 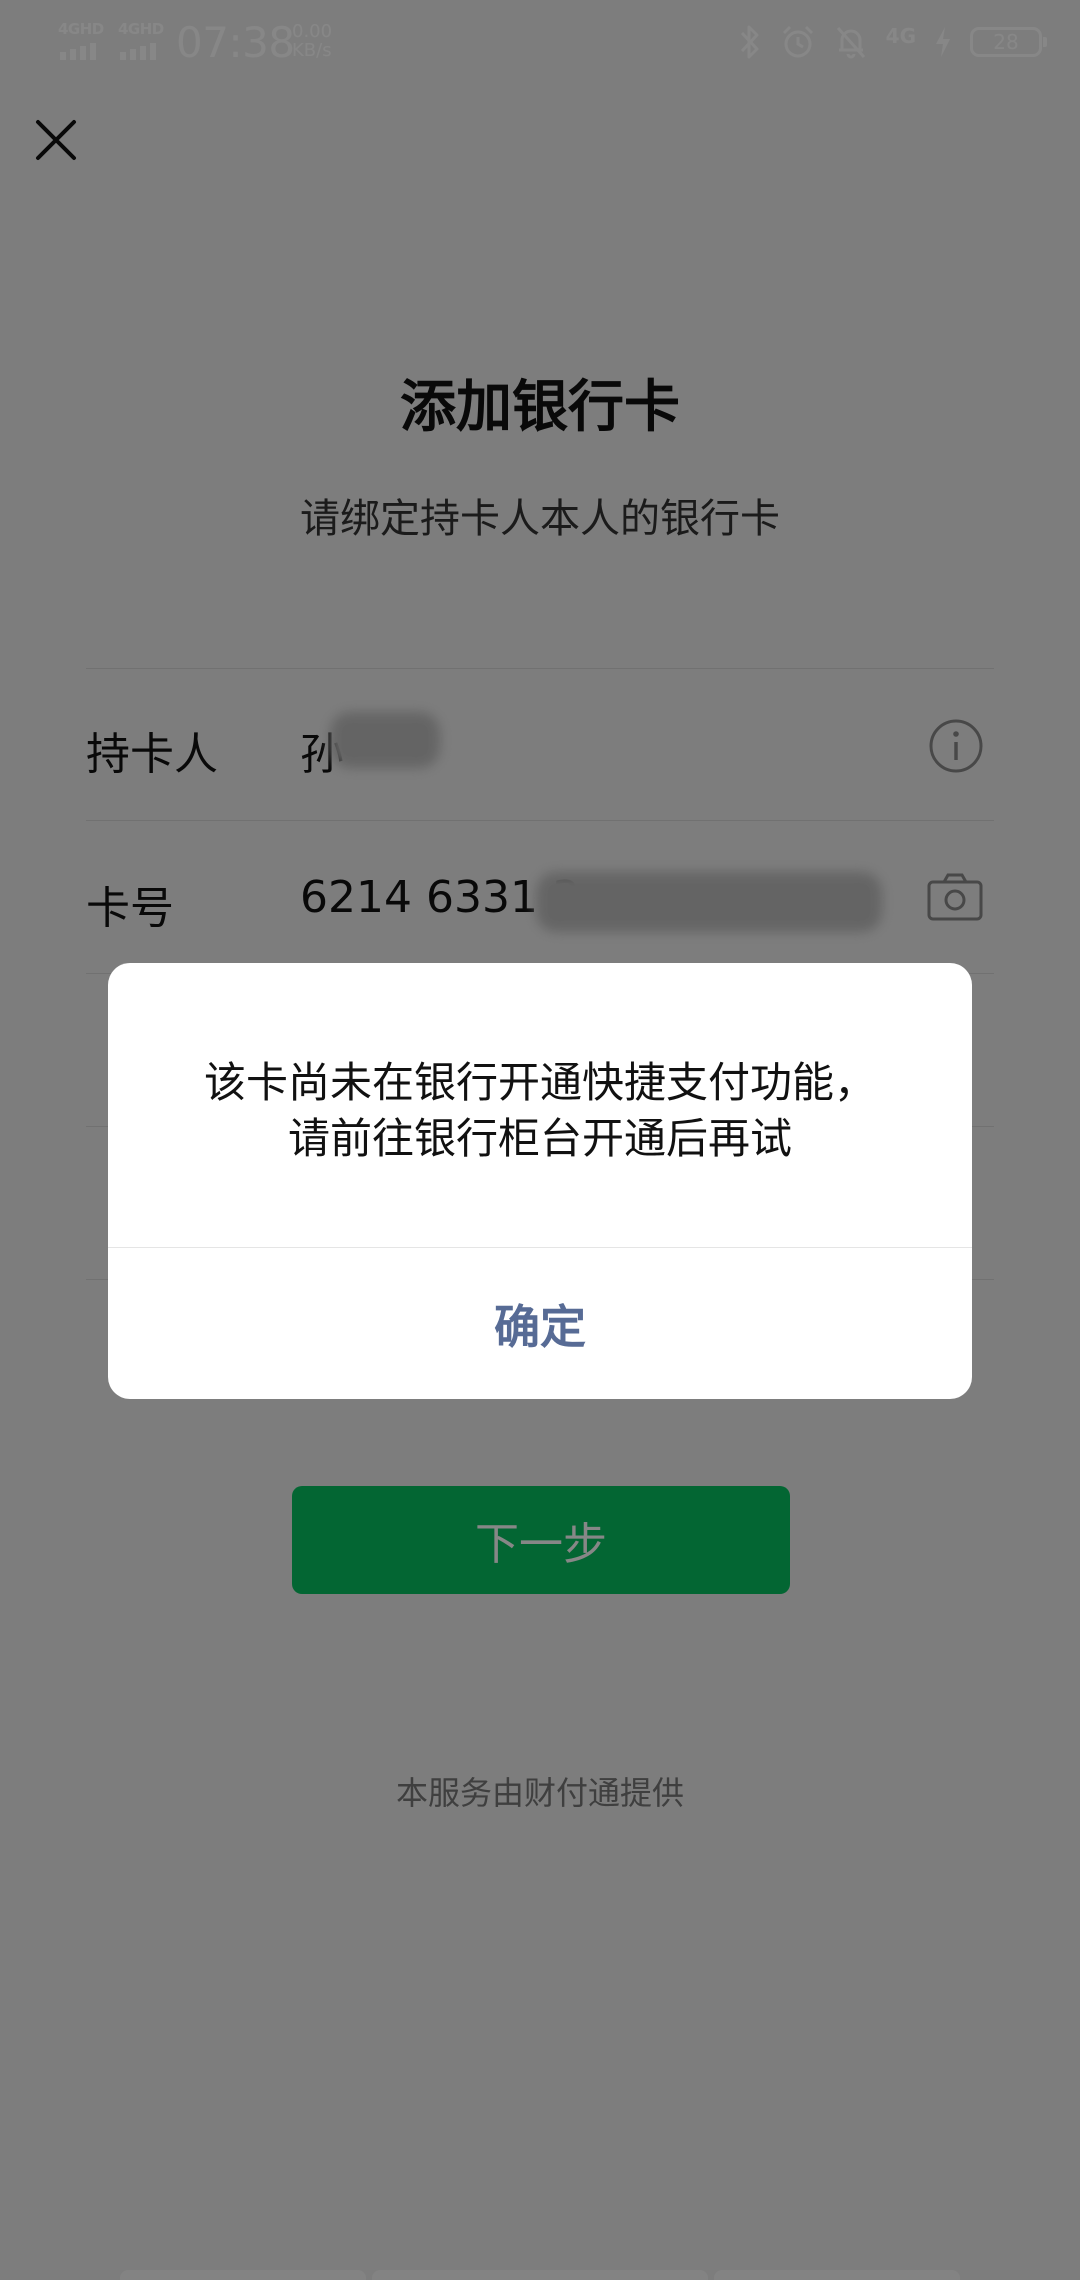 What do you see at coordinates (540, 1110) in the screenshot?
I see `dialog-message: 该卡尚未在银行开通快捷支付功能，请前往银行柜台开通后再试` at bounding box center [540, 1110].